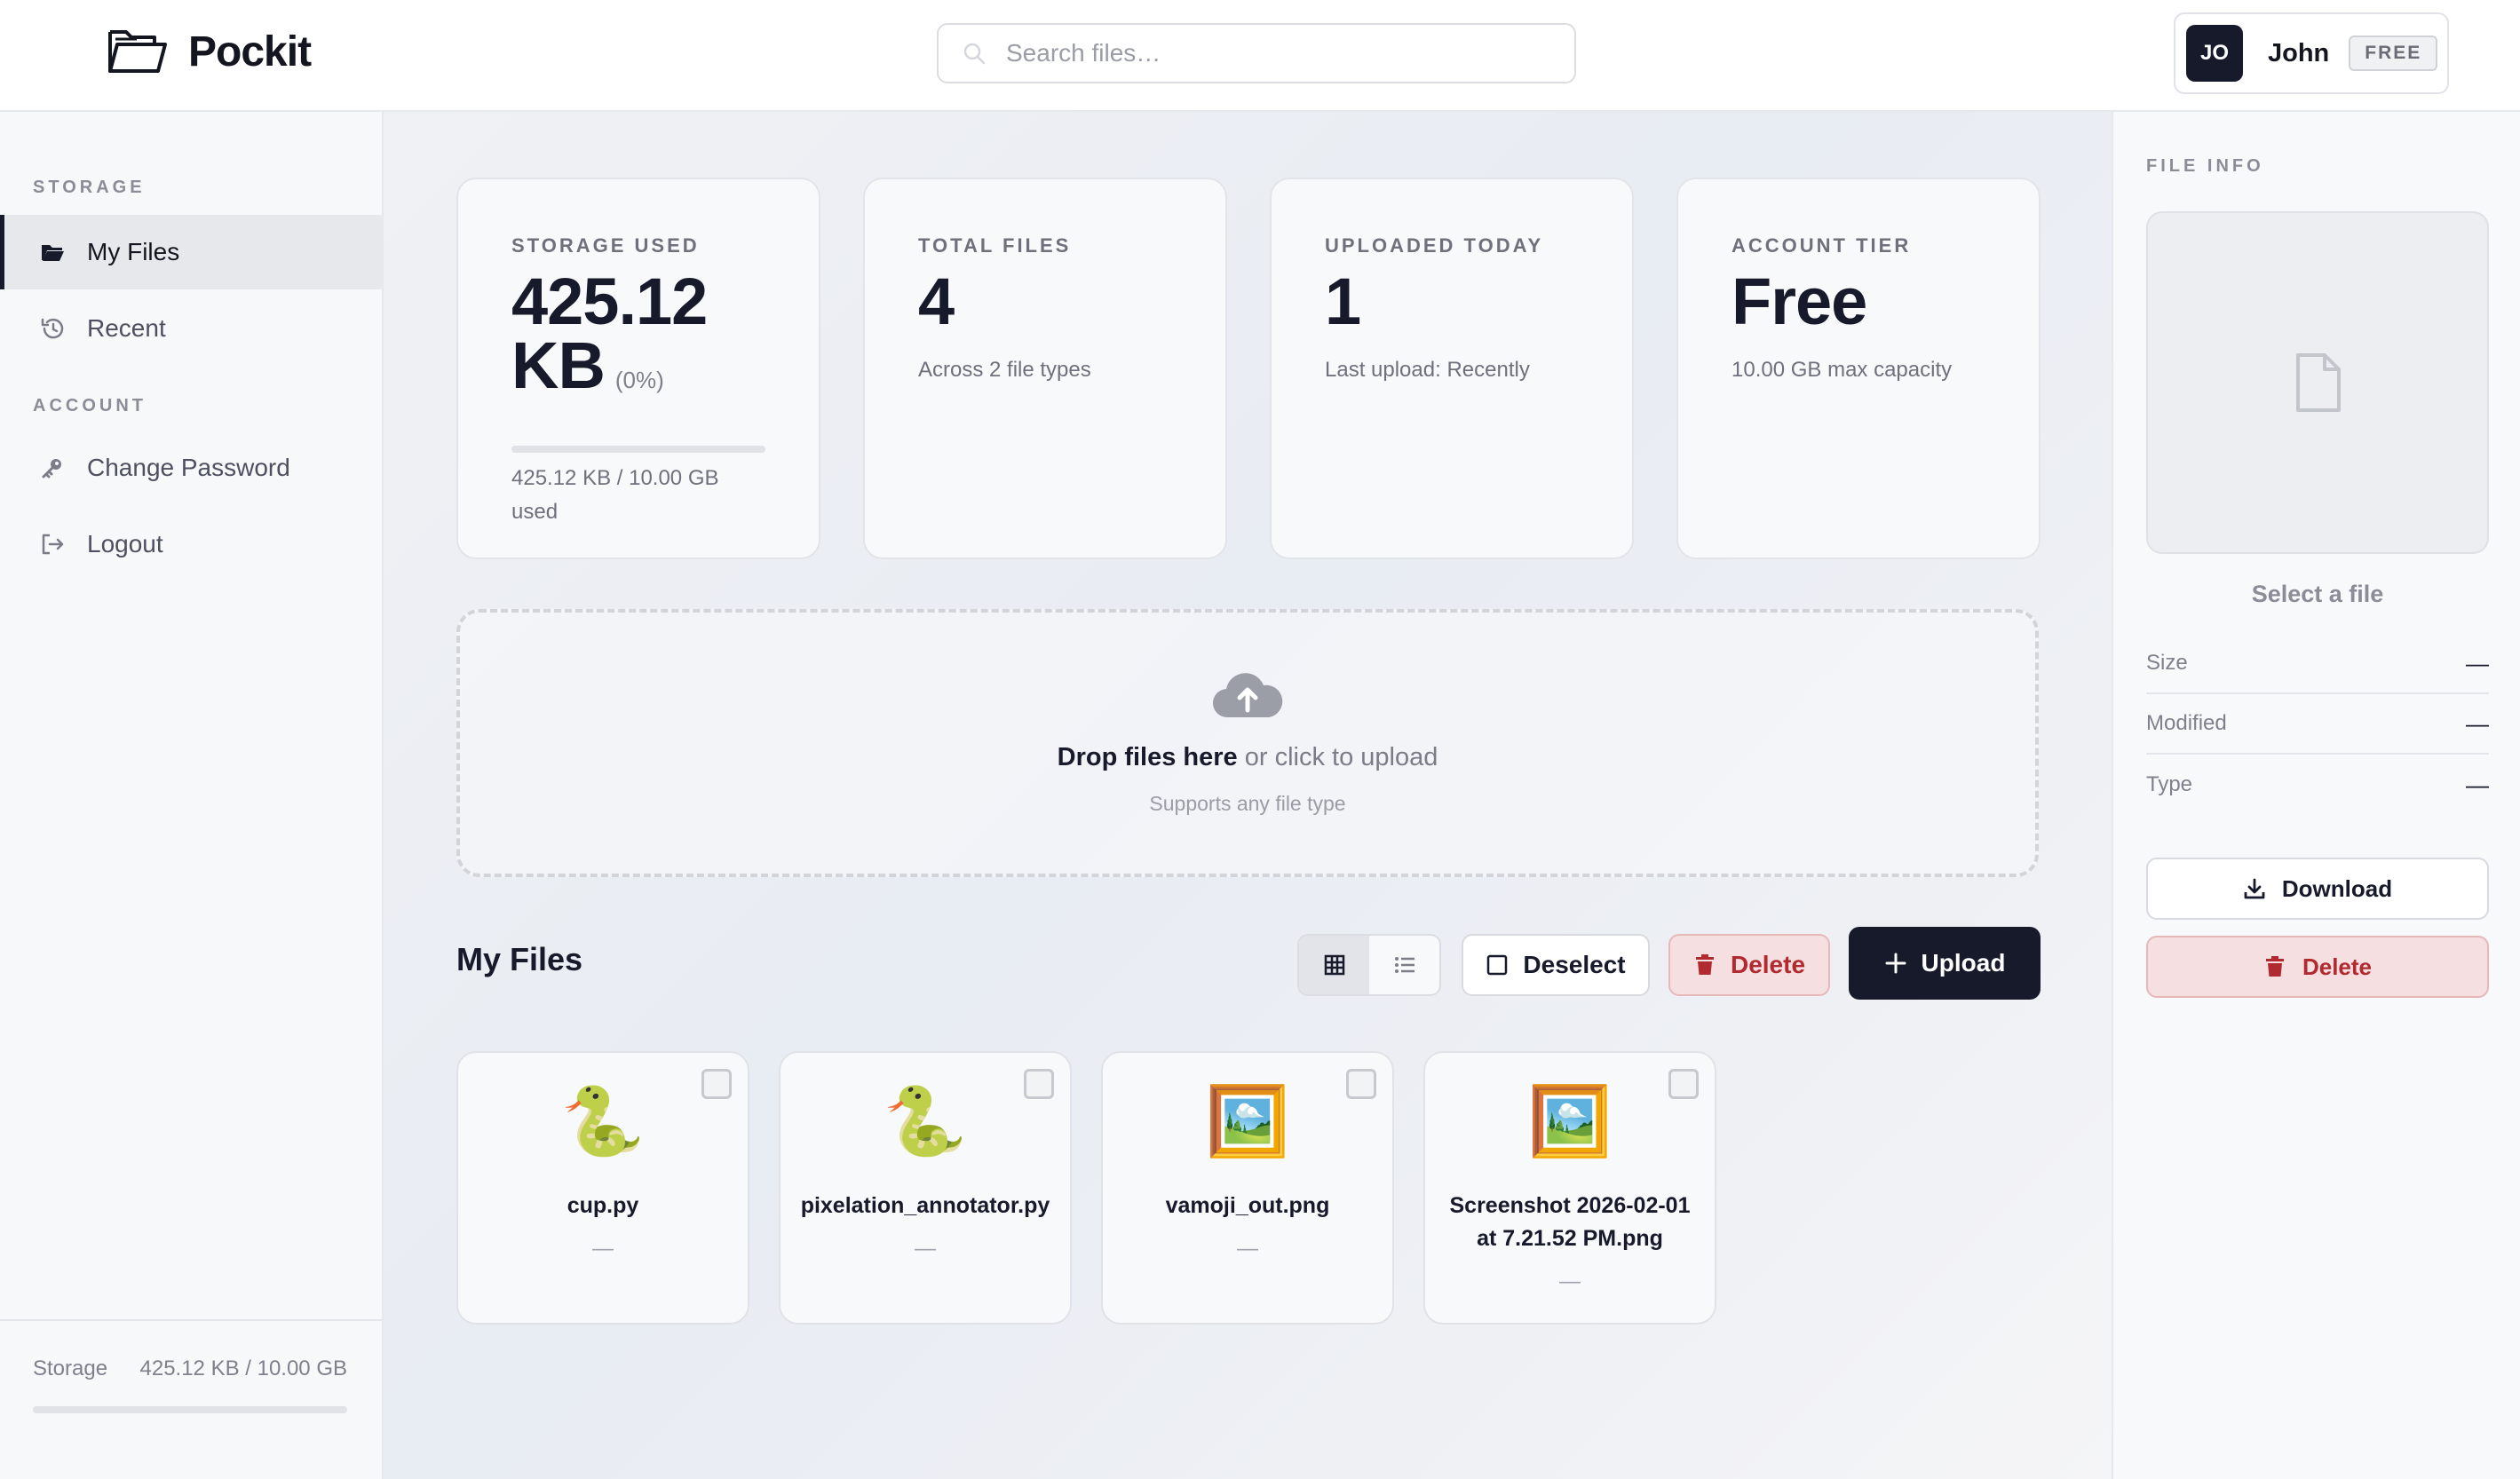  What do you see at coordinates (1497, 965) in the screenshot?
I see `checkbox-empty-icon` at bounding box center [1497, 965].